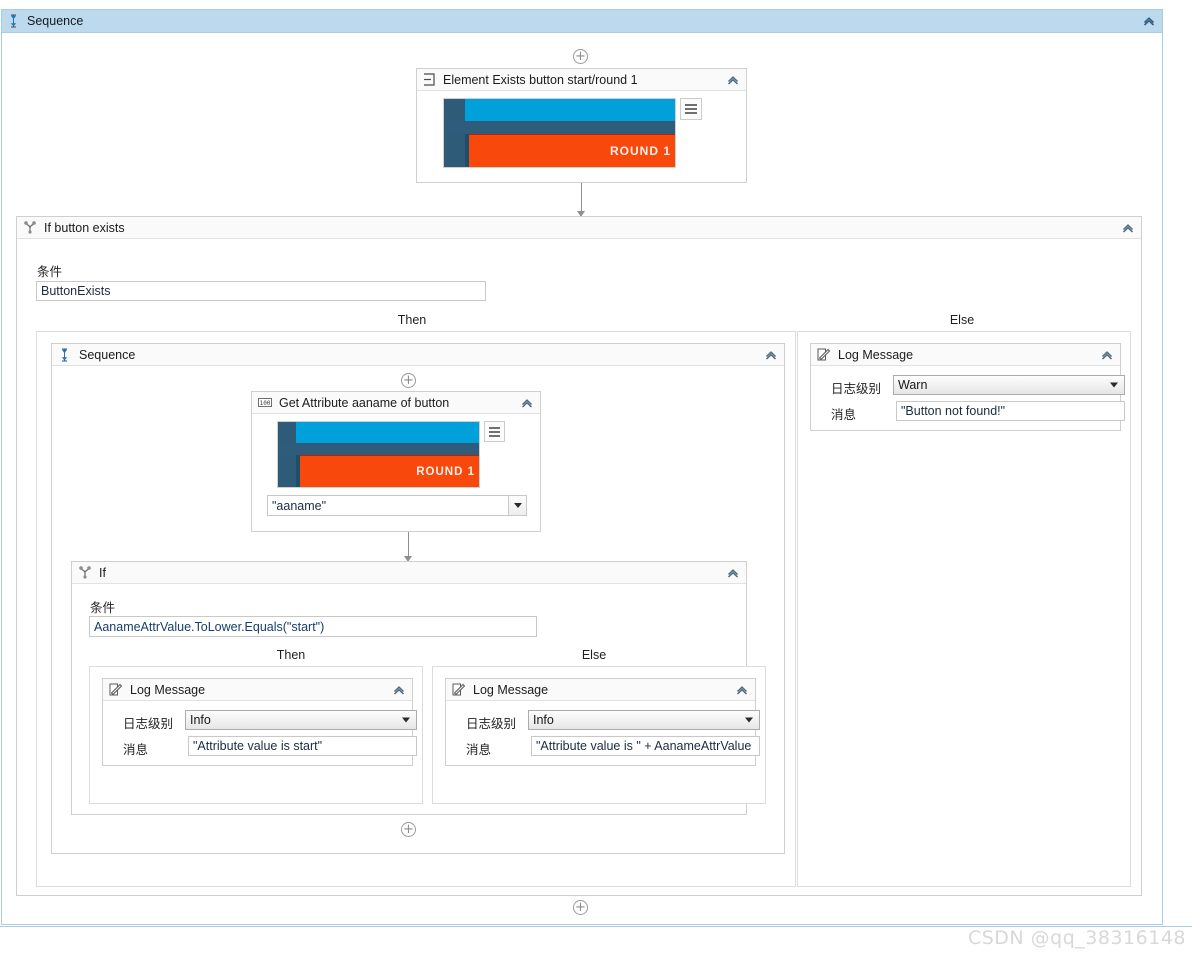 This screenshot has width=1192, height=955. Describe the element at coordinates (388, 505) in the screenshot. I see `get-attribute-attribute-input: "aaname"` at that location.